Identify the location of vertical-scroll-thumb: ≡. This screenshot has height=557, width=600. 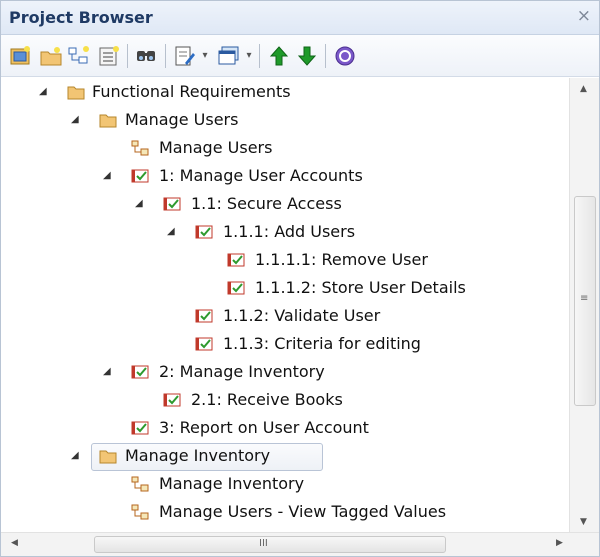
(585, 301).